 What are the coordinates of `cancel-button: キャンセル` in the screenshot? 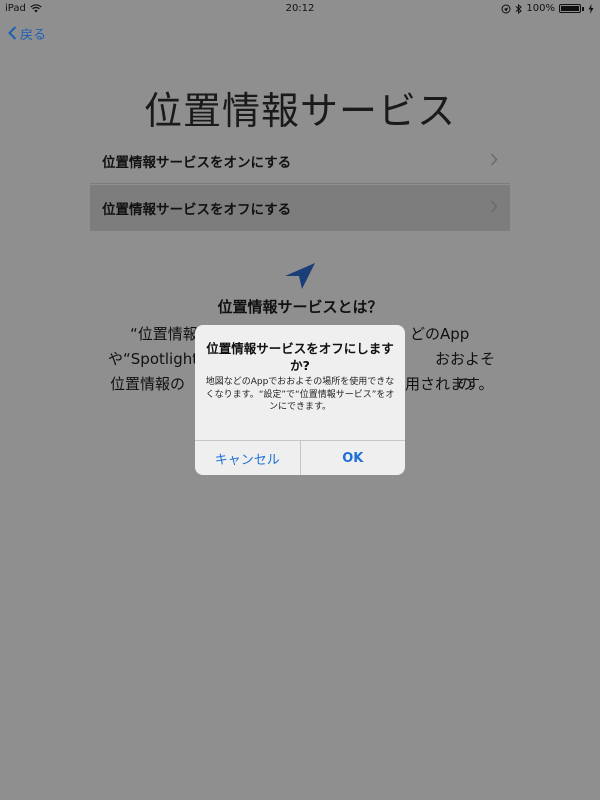 It's located at (248, 458).